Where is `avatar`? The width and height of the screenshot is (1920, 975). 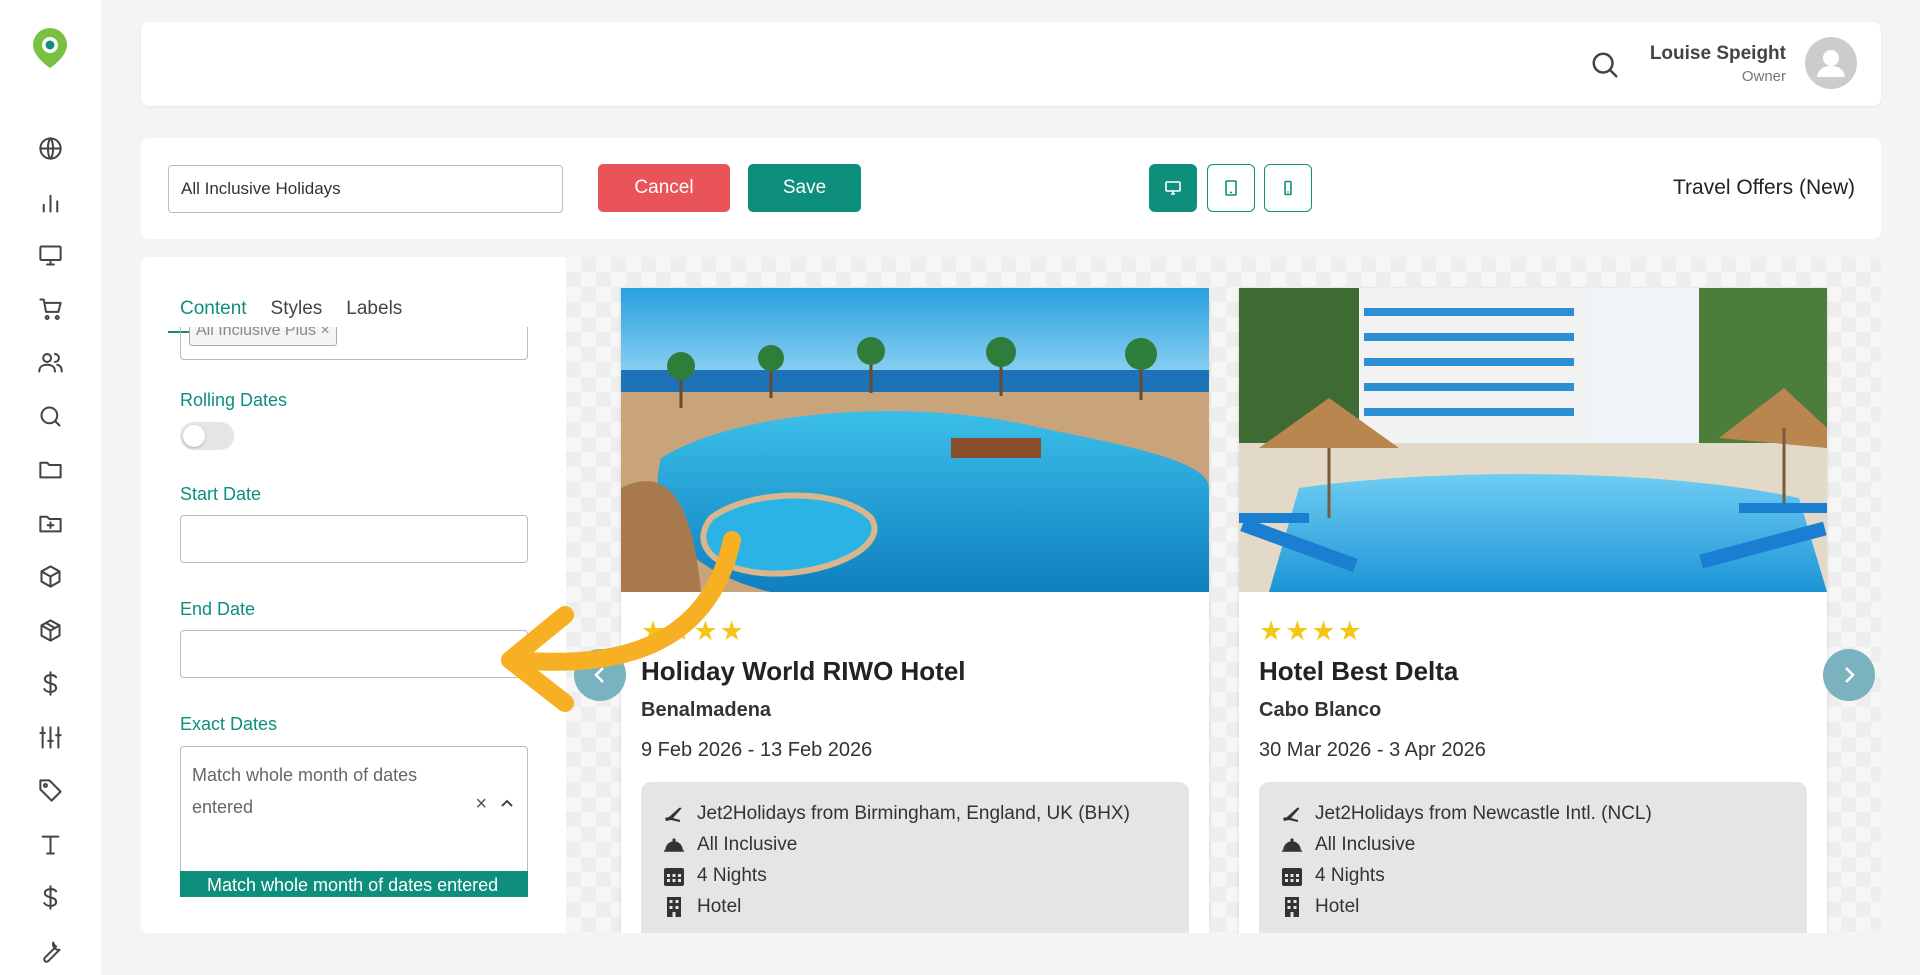
avatar is located at coordinates (1831, 63).